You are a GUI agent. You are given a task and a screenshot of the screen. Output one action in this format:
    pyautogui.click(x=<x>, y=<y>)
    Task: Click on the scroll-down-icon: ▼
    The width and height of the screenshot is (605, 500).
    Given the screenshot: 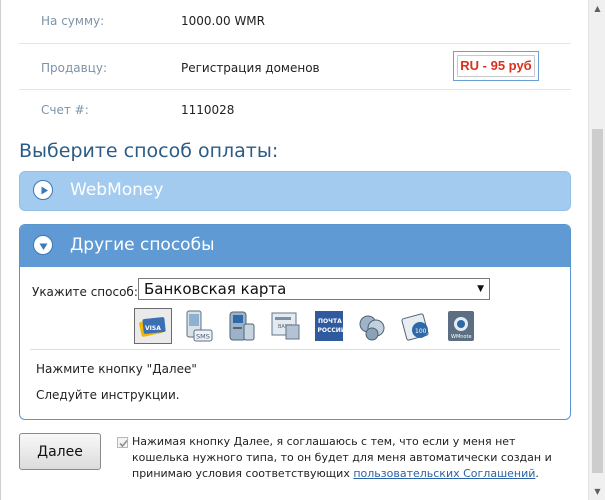 What is the action you would take?
    pyautogui.click(x=597, y=491)
    